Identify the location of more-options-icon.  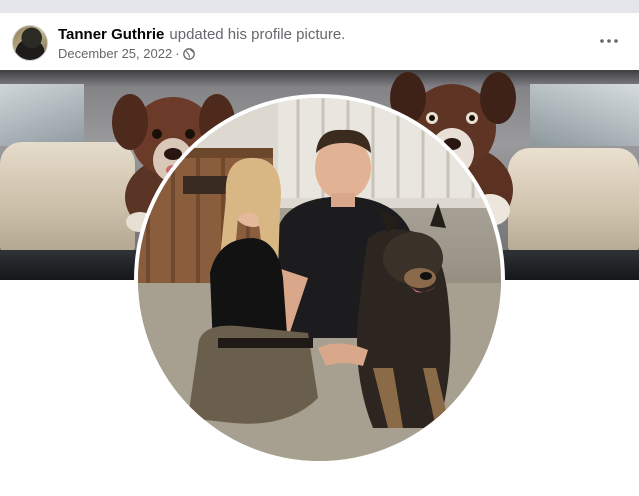
(609, 41).